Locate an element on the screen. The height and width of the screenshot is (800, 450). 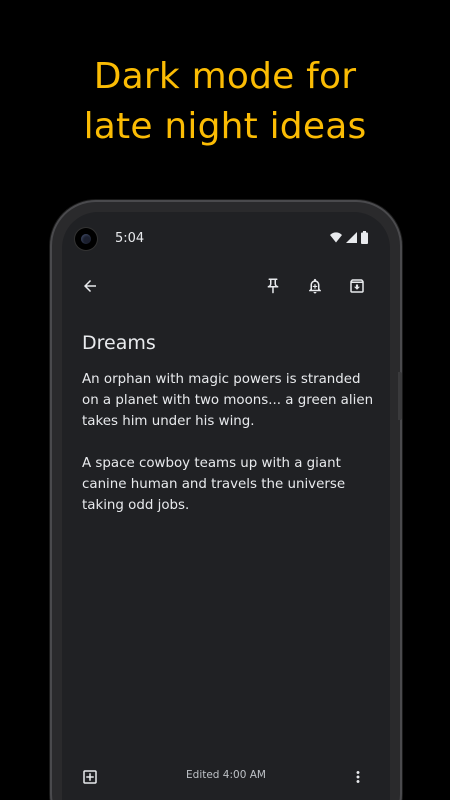
reminder-add-icon is located at coordinates (315, 286).